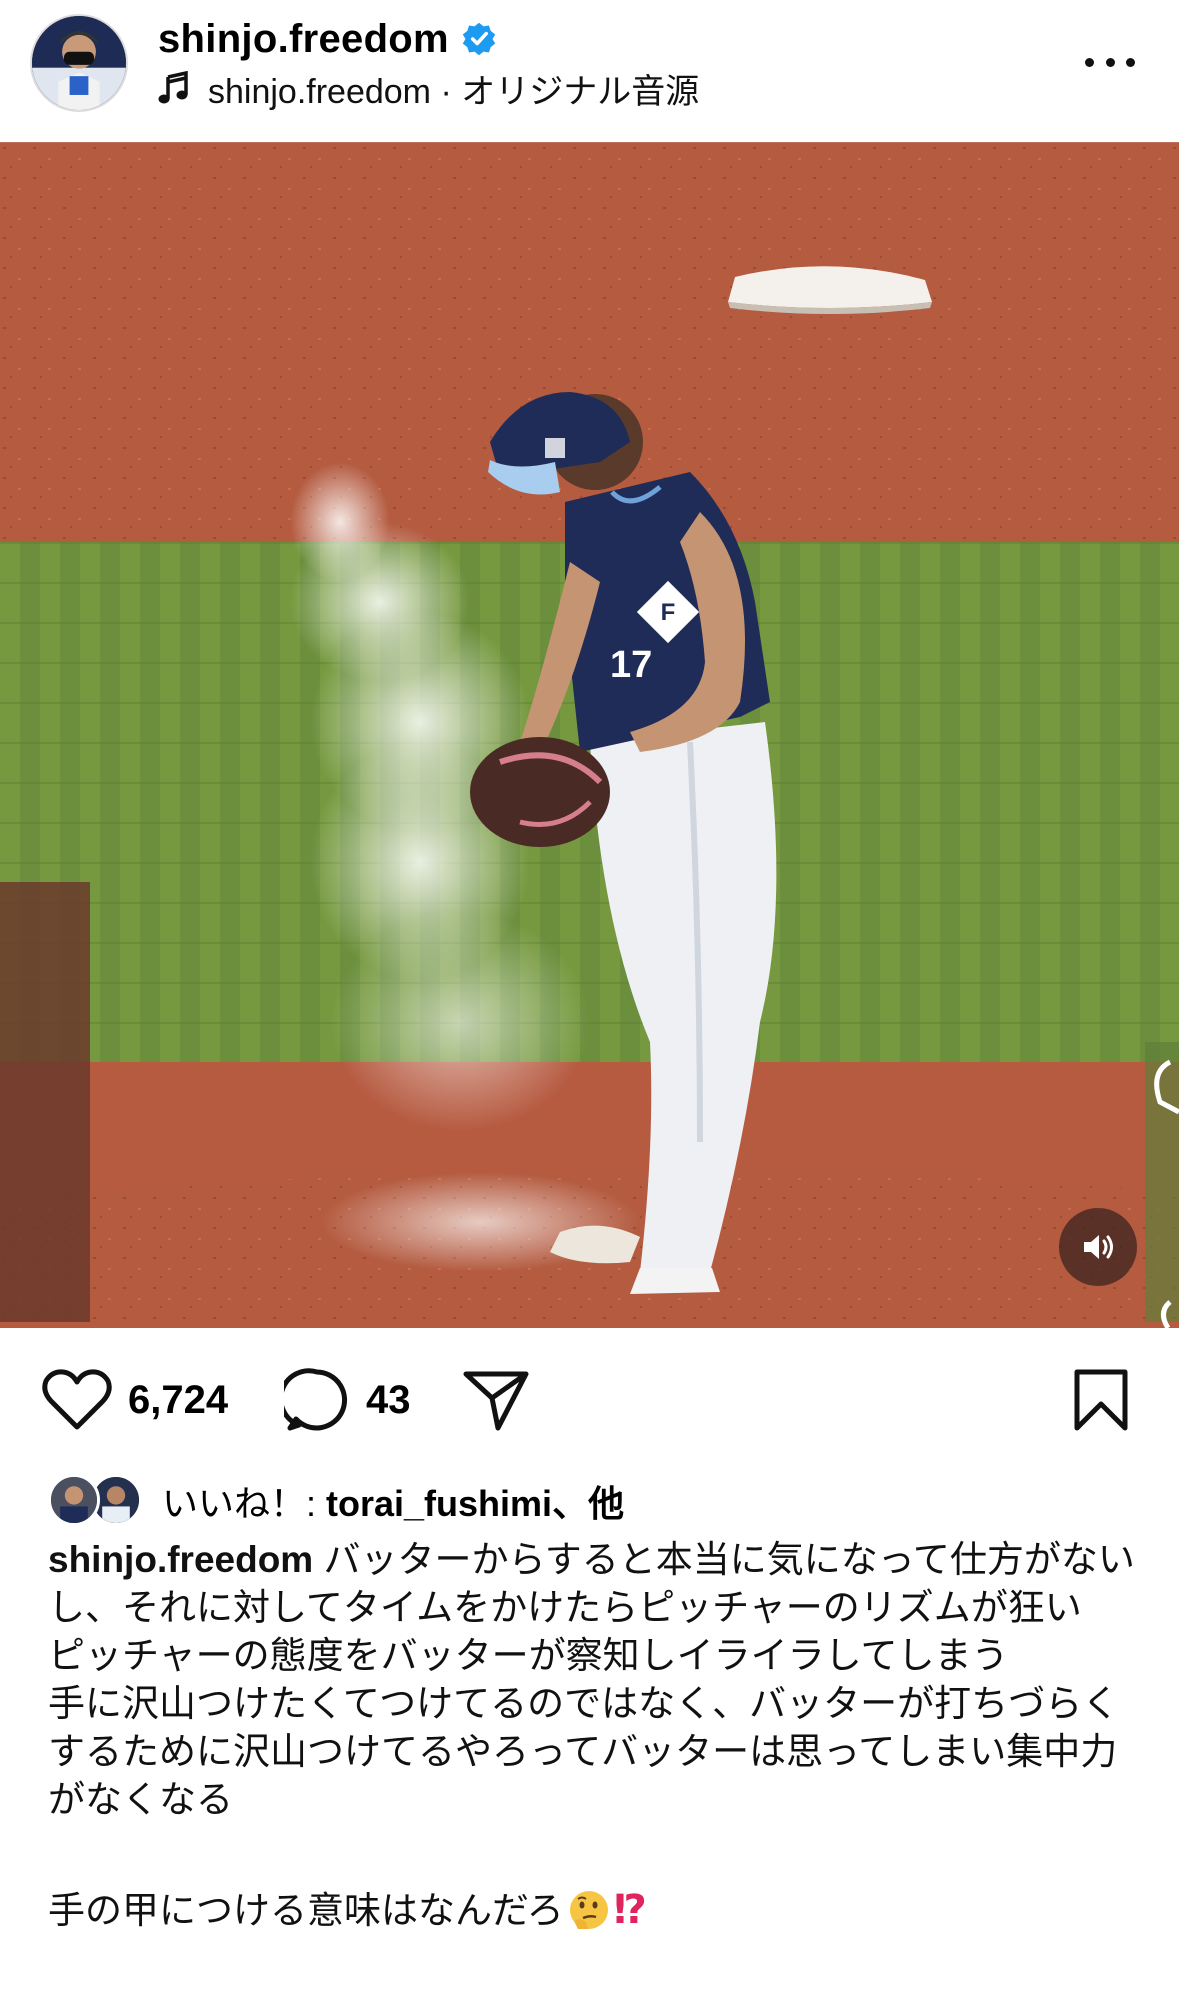  I want to click on audio-link: shinjo.freedom · オリジナル音源, so click(429, 88).